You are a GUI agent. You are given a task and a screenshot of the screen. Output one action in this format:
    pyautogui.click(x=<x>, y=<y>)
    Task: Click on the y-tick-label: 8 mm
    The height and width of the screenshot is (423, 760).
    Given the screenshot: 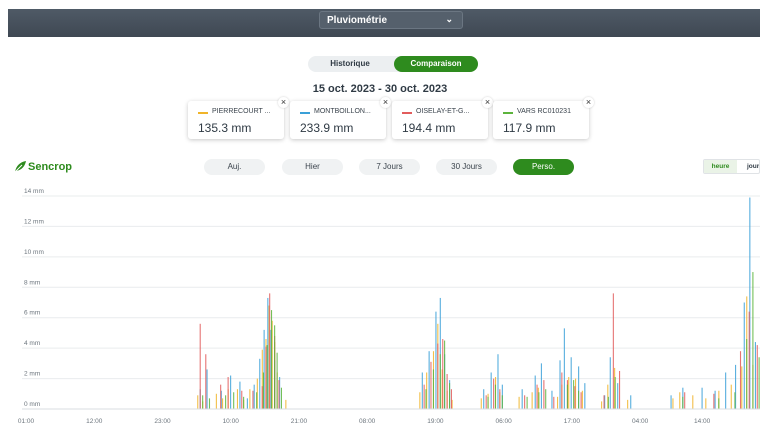 What is the action you would take?
    pyautogui.click(x=32, y=282)
    